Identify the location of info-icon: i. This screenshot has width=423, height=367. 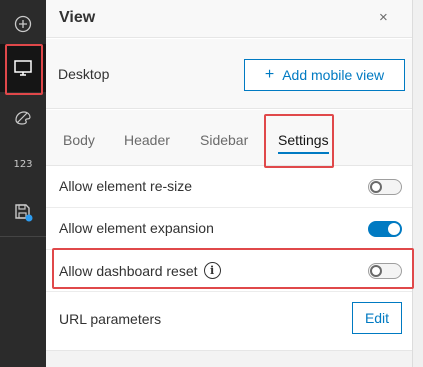
(212, 270).